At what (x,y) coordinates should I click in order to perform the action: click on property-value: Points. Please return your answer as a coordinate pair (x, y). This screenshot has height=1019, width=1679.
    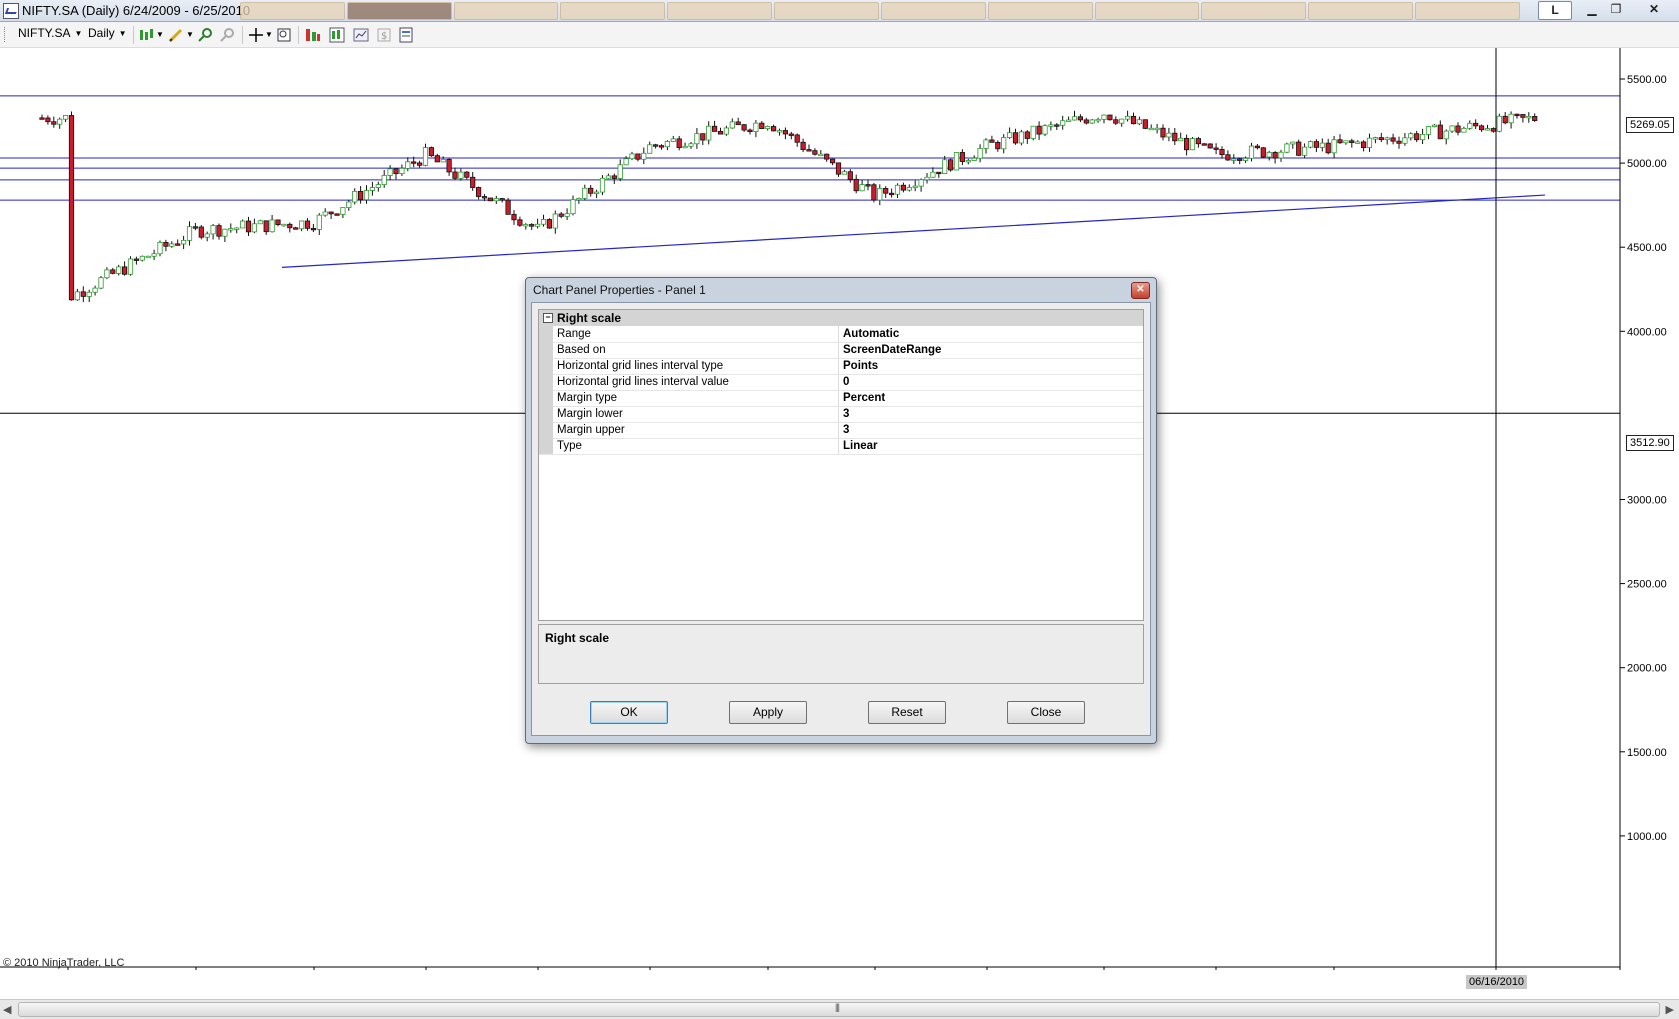
    Looking at the image, I should click on (860, 366).